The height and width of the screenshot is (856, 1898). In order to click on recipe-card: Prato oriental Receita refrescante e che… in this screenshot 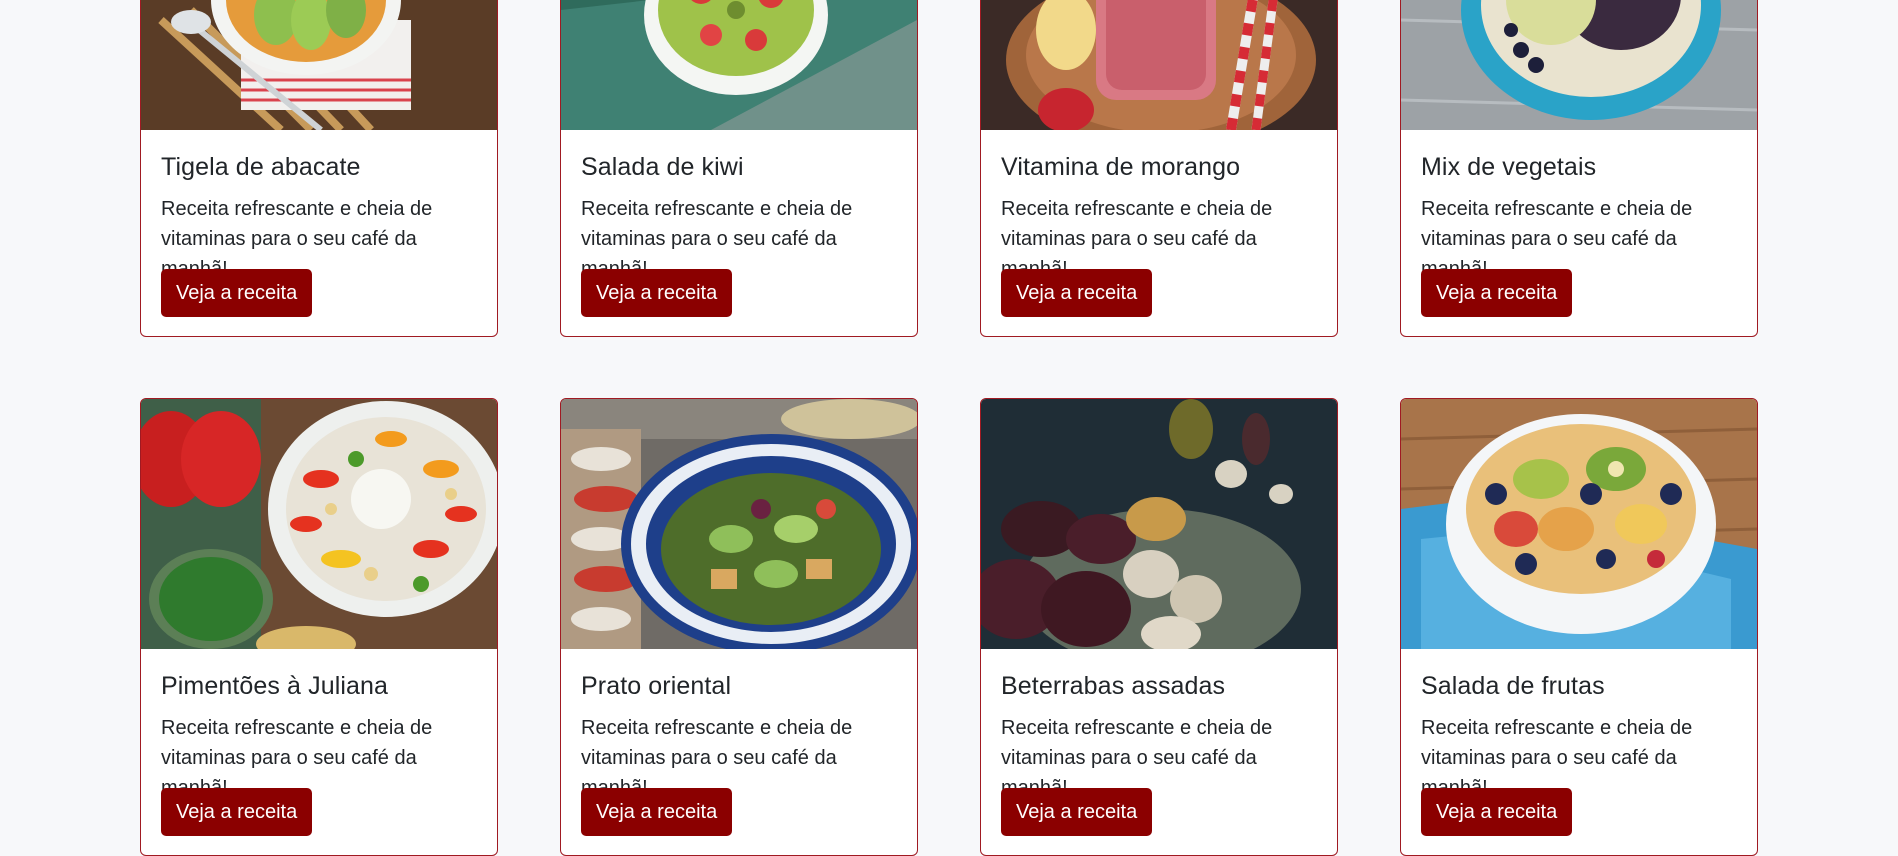, I will do `click(739, 627)`.